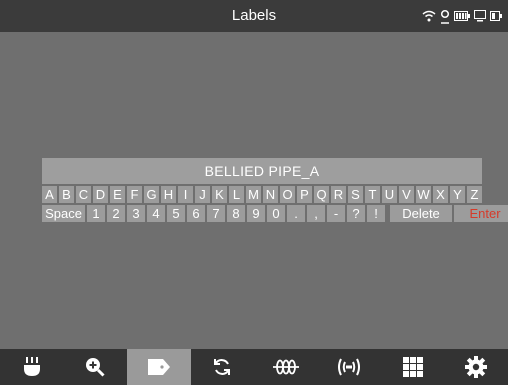  Describe the element at coordinates (253, 194) in the screenshot. I see `key-m: M` at that location.